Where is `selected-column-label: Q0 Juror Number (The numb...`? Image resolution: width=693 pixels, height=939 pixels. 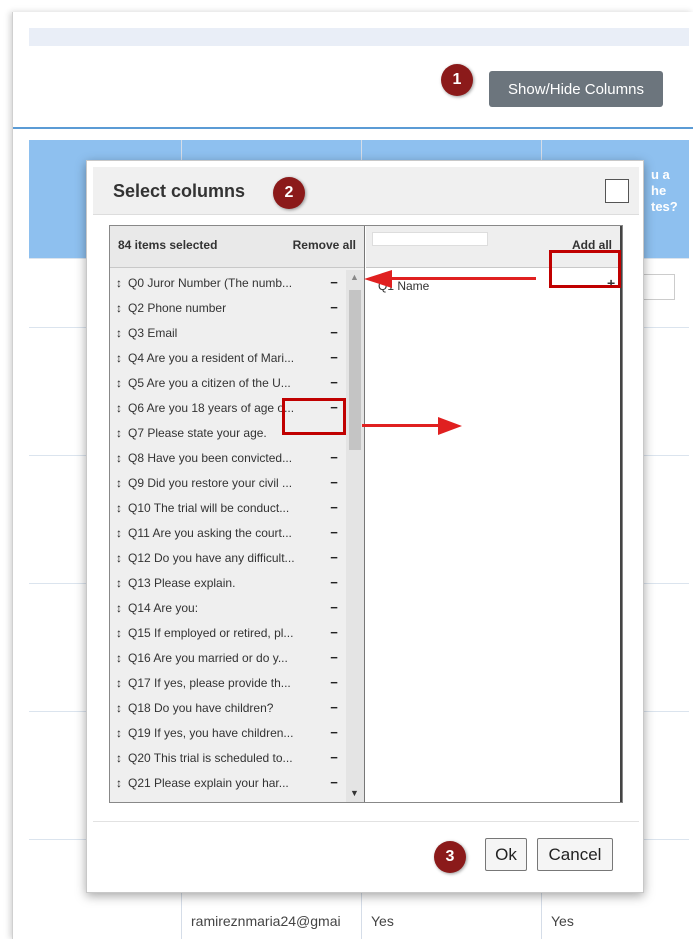 selected-column-label: Q0 Juror Number (The numb... is located at coordinates (210, 282).